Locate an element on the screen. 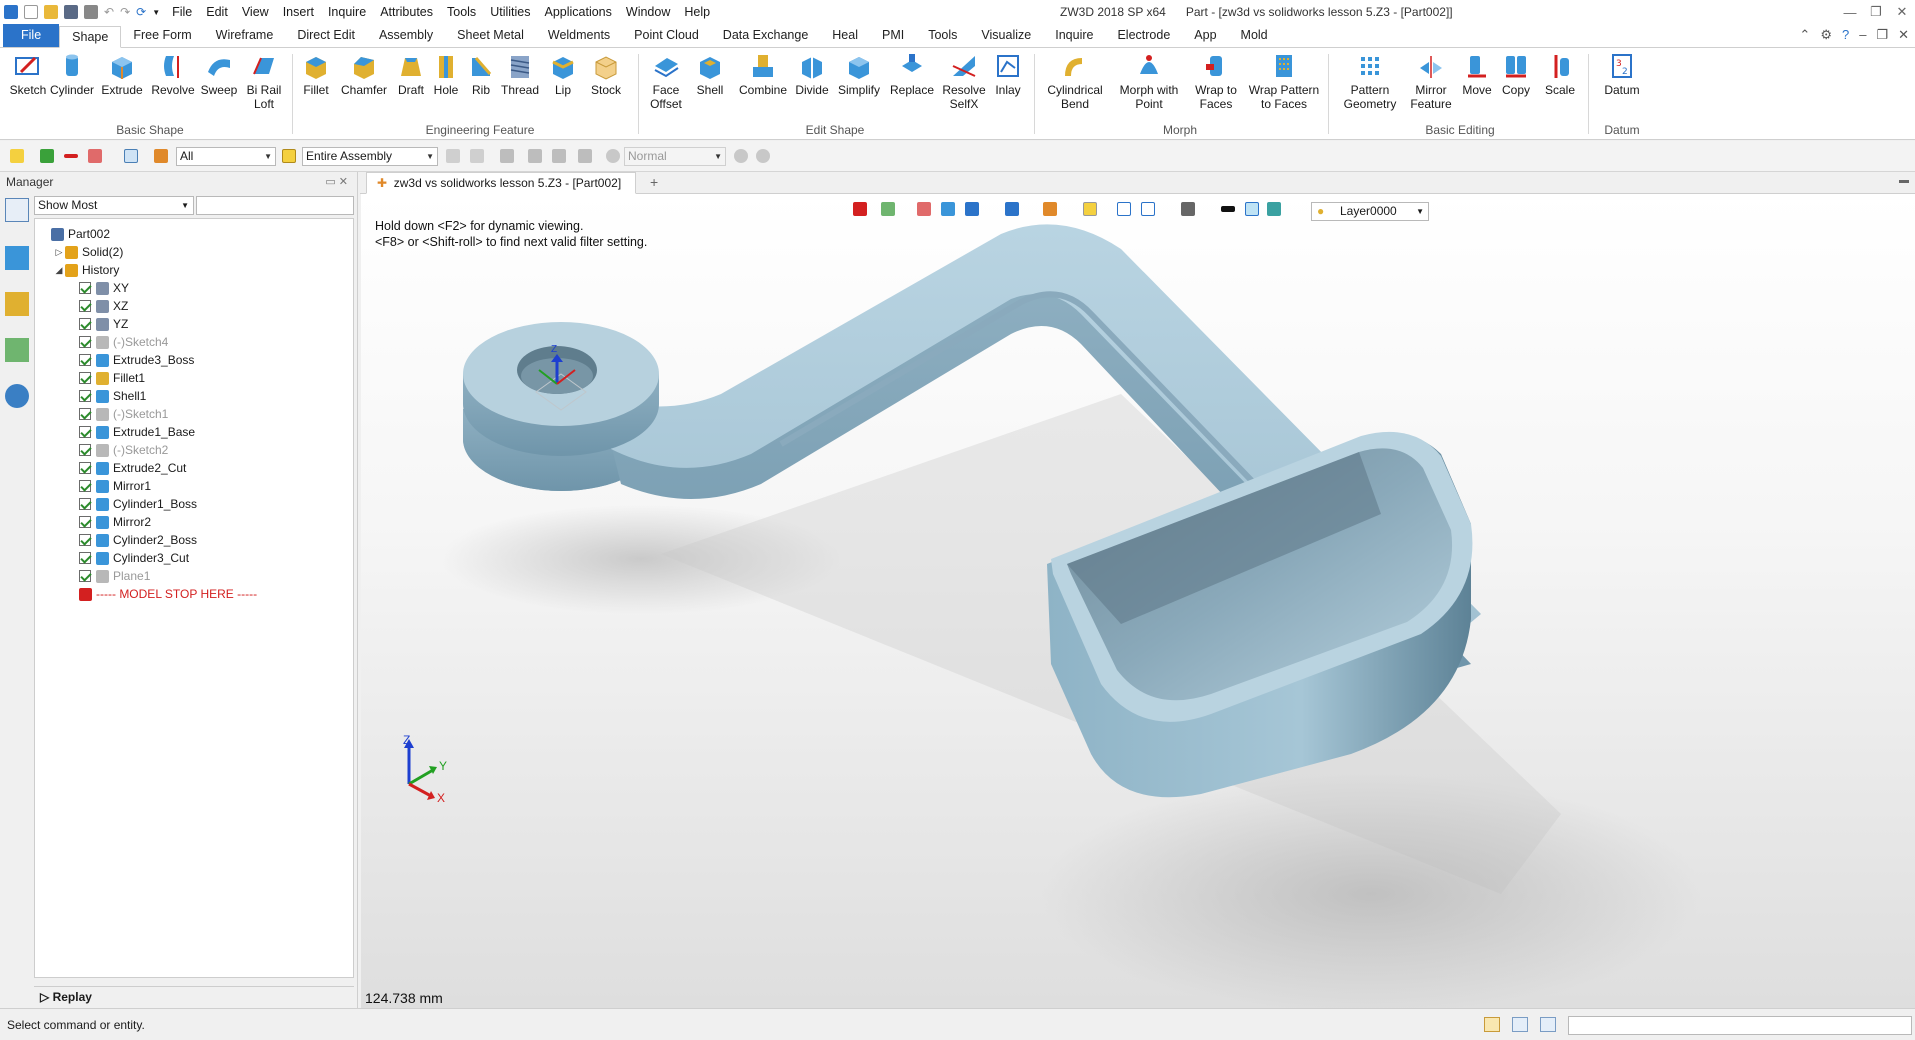 Image resolution: width=1915 pixels, height=1040 pixels. tab-mold: Mold is located at coordinates (1254, 36).